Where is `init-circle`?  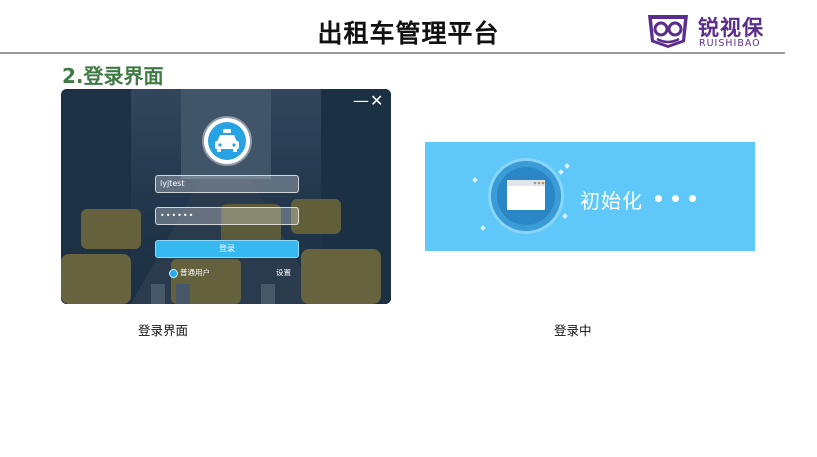 init-circle is located at coordinates (526, 196).